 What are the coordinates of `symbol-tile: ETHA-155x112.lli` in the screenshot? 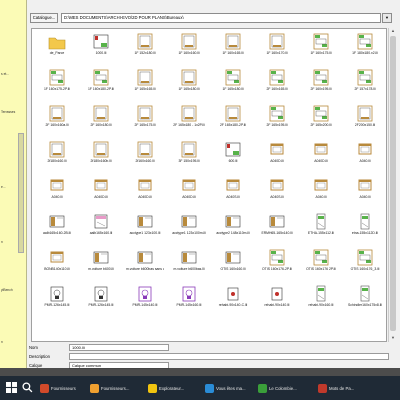 It's located at (321, 225).